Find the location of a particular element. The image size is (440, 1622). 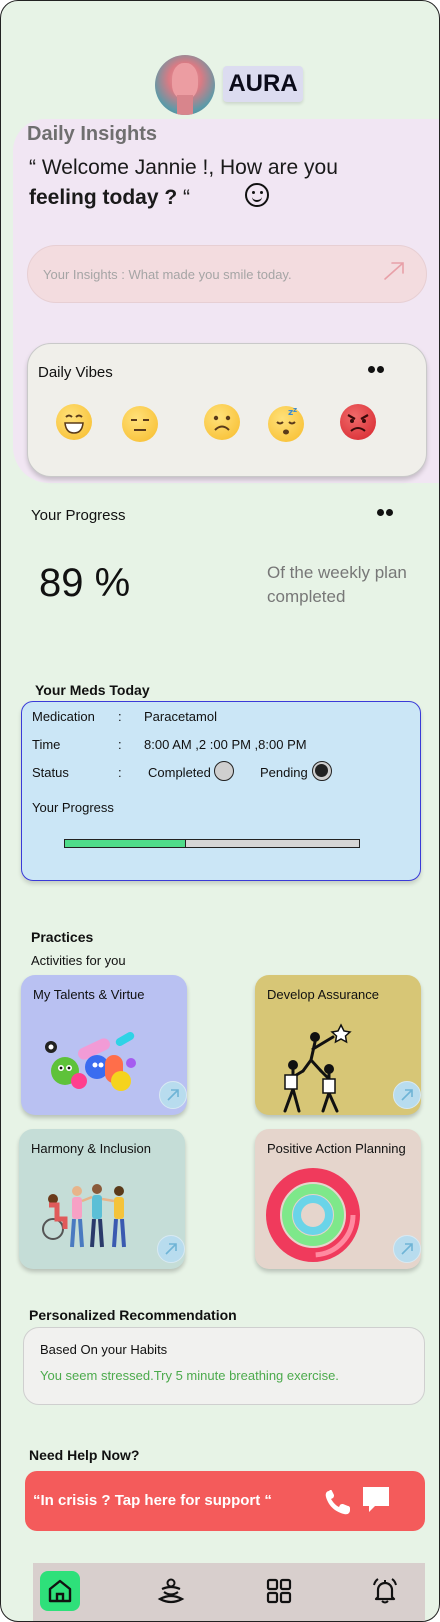

practices-subtitle: Activities for you is located at coordinates (78, 960).